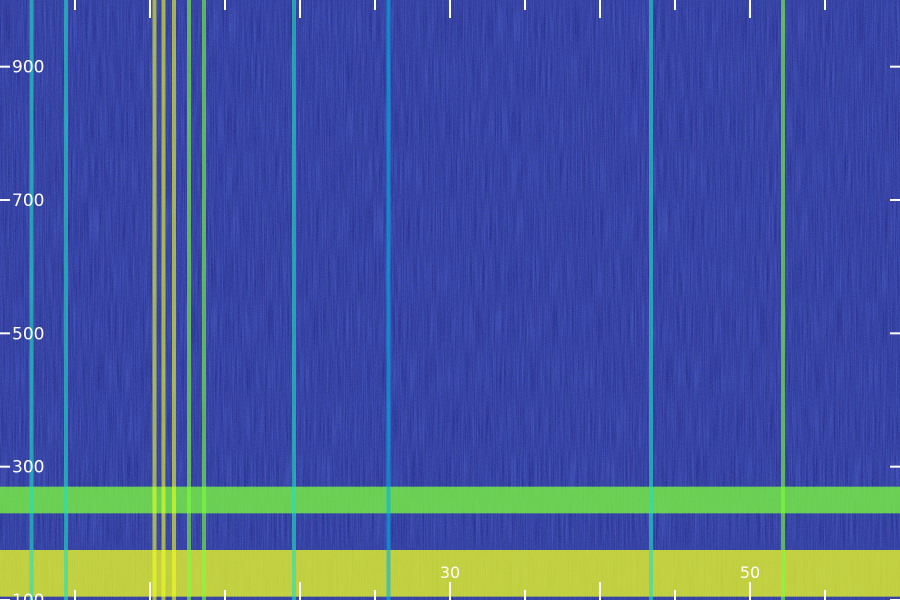 The height and width of the screenshot is (600, 900). I want to click on y-tick-label-500: 500, so click(28, 334).